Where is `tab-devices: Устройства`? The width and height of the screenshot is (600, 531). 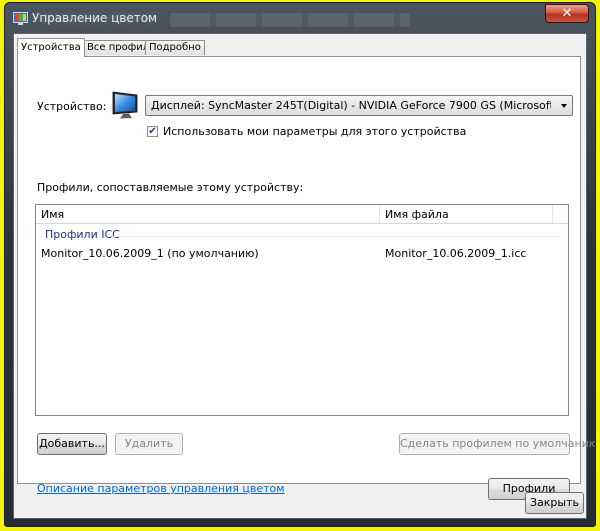
tab-devices: Устройства is located at coordinates (51, 47).